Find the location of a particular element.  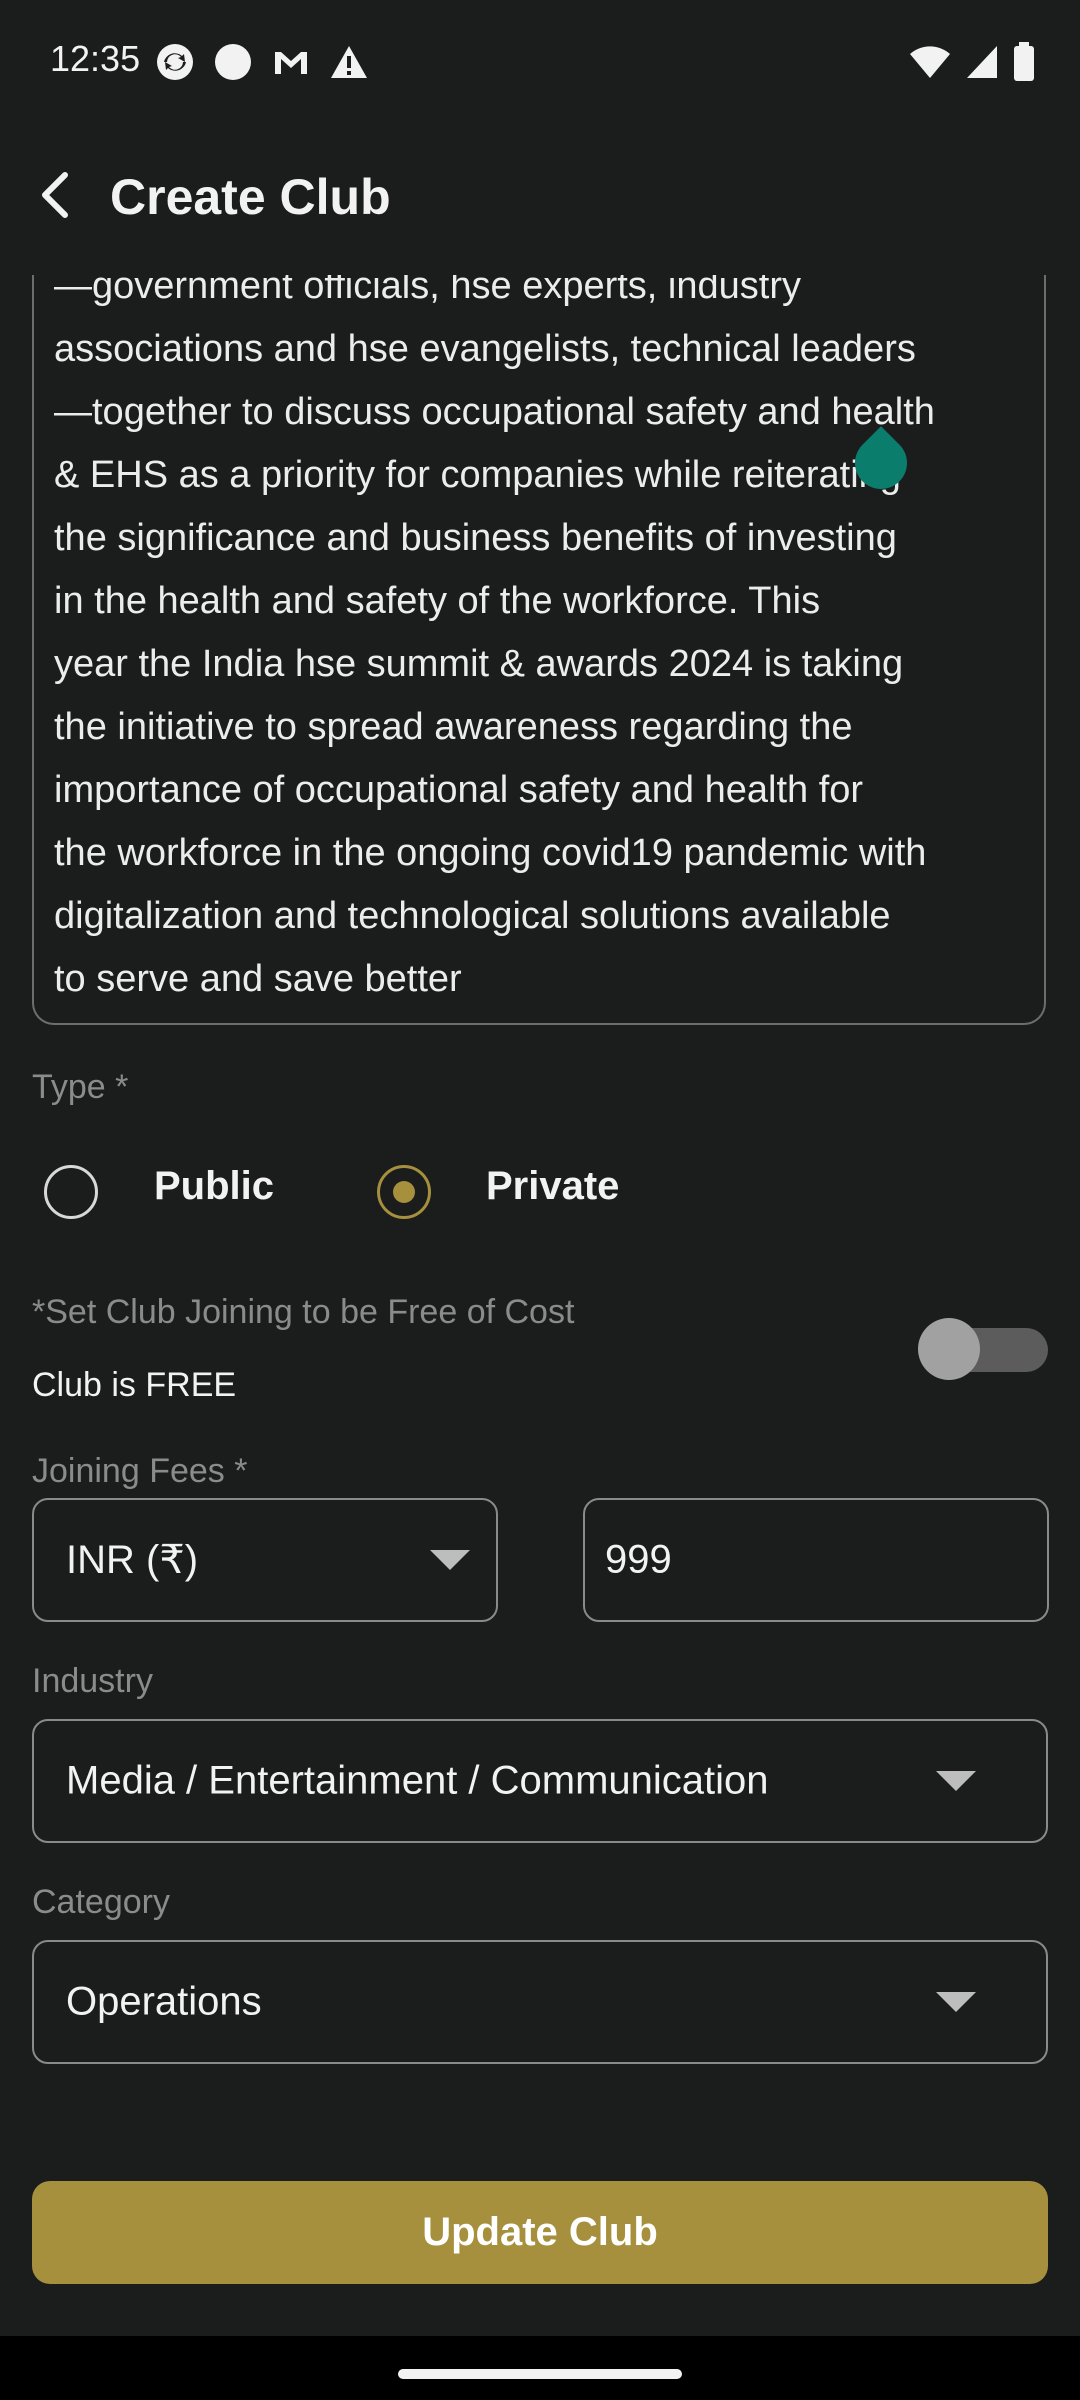

fee-amount-value: 999 is located at coordinates (638, 1559).